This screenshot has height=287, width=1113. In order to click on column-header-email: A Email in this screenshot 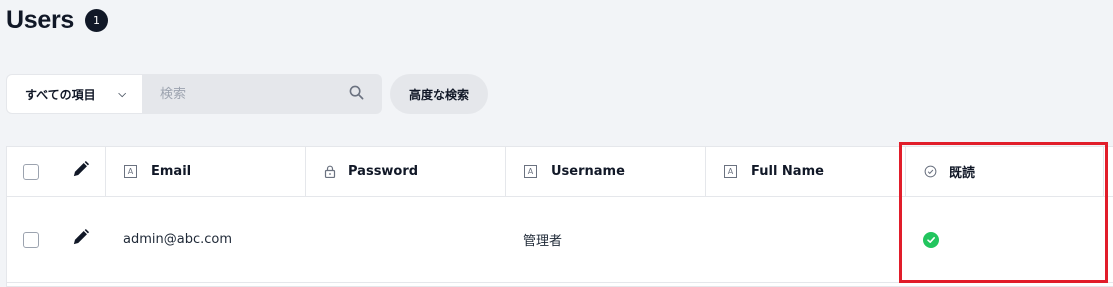, I will do `click(205, 171)`.